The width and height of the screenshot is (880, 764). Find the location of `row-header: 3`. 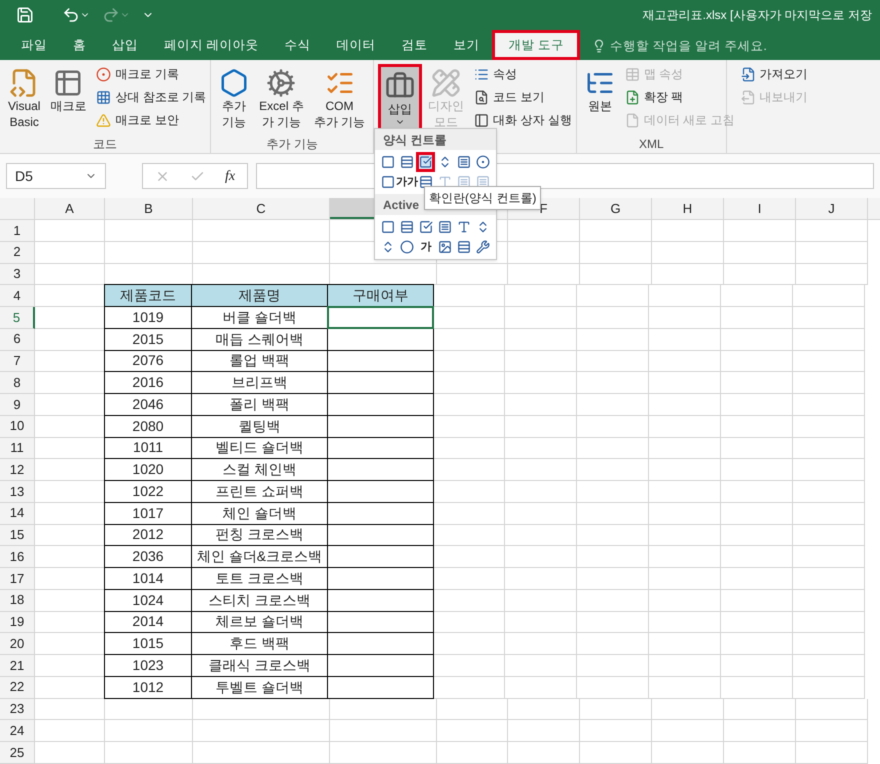

row-header: 3 is located at coordinates (17, 275).